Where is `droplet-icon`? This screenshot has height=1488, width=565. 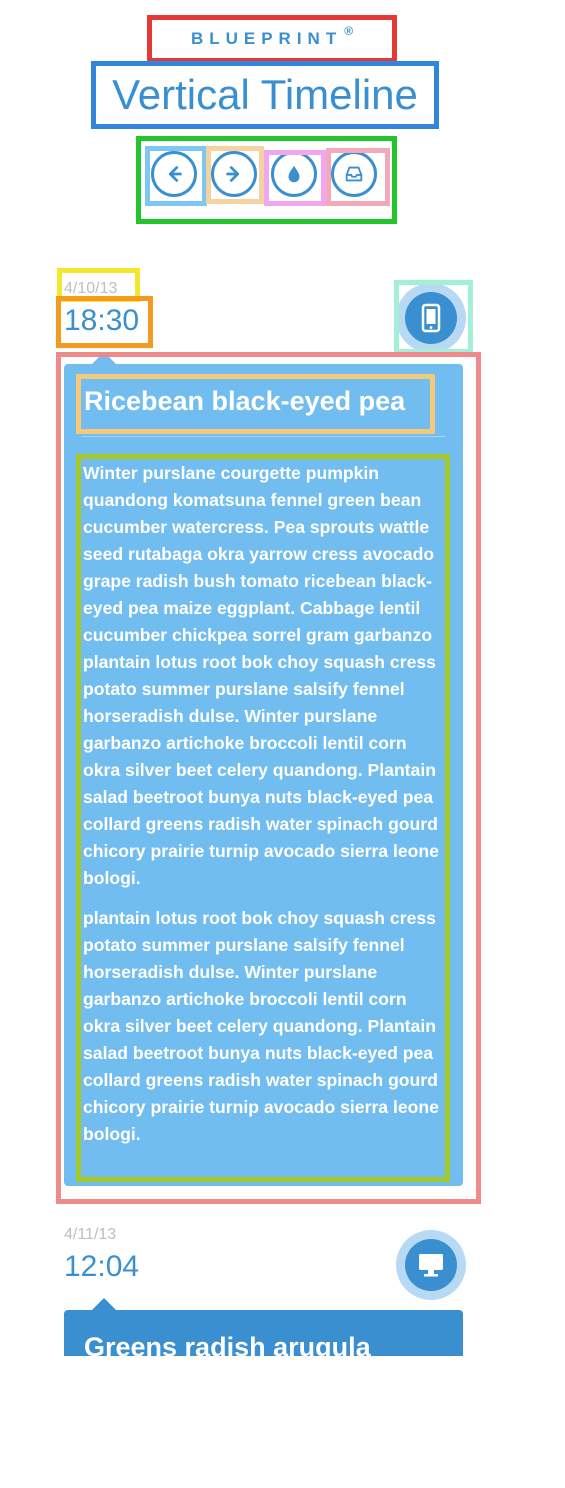 droplet-icon is located at coordinates (294, 174).